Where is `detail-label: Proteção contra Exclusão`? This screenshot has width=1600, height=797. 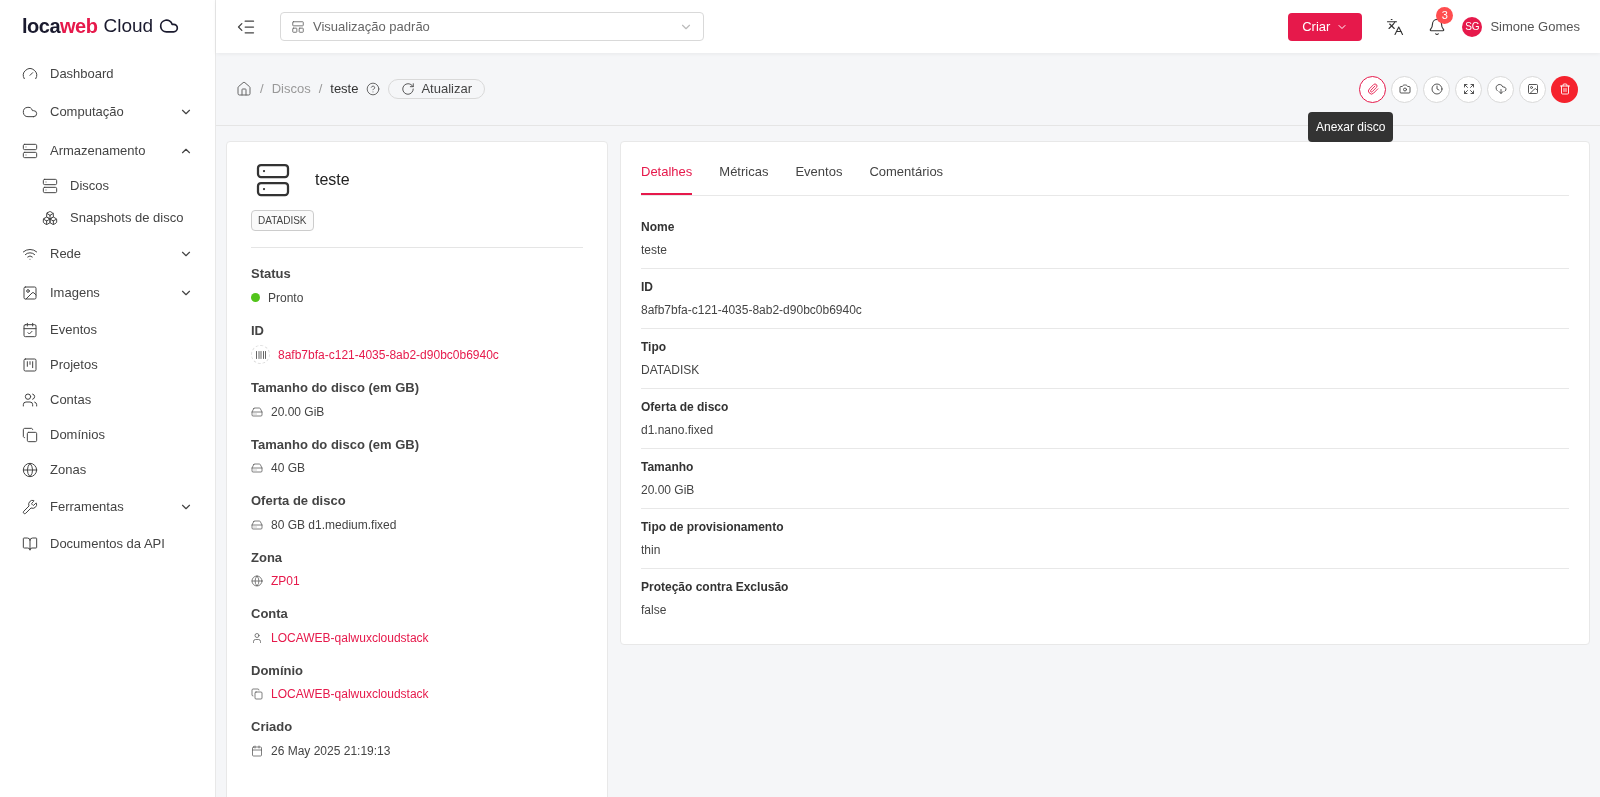 detail-label: Proteção contra Exclusão is located at coordinates (715, 587).